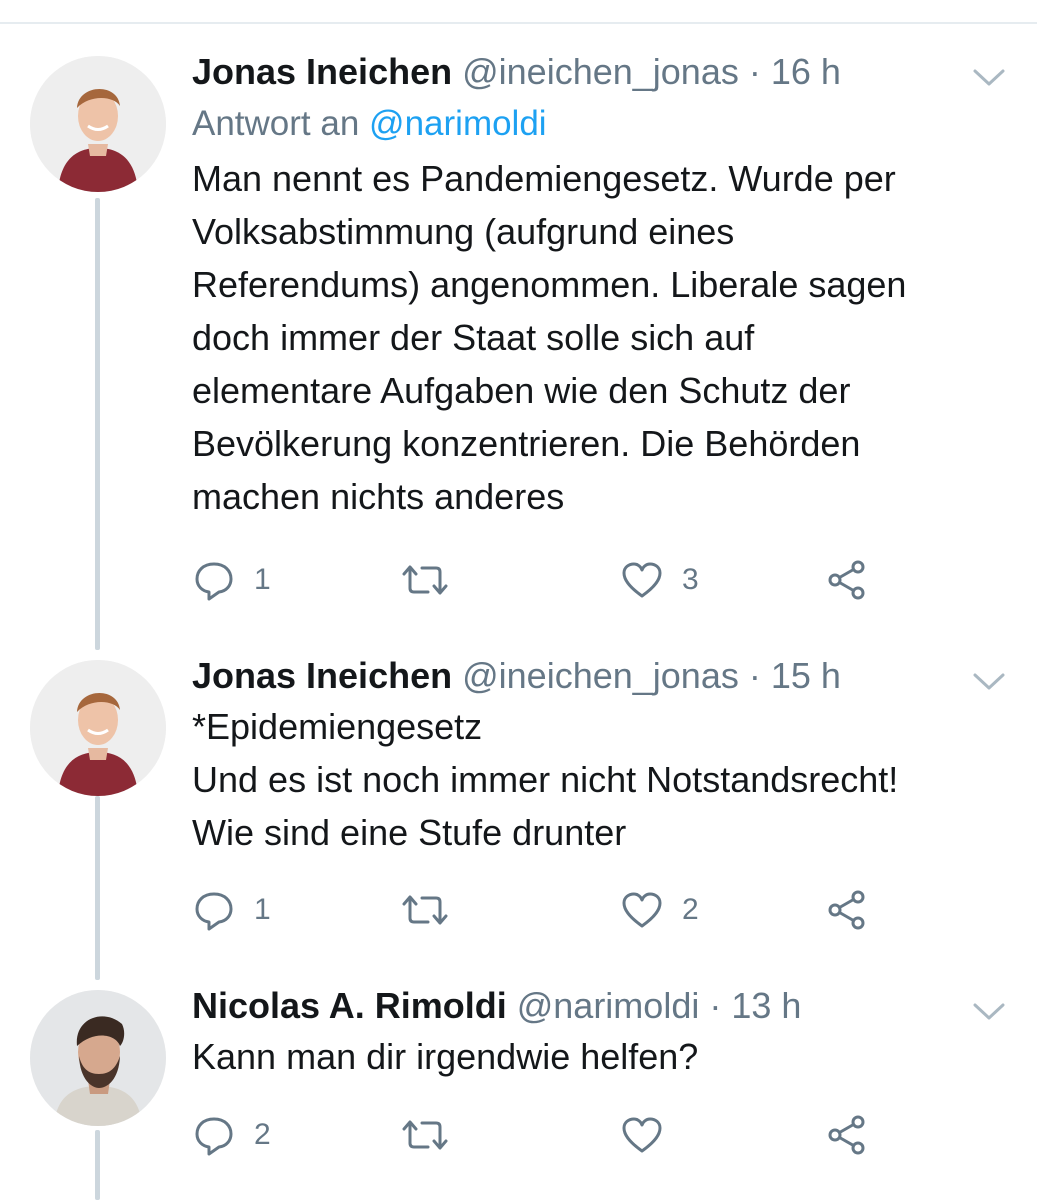  Describe the element at coordinates (542, 580) in the screenshot. I see `tweet-actions: 1 3` at that location.